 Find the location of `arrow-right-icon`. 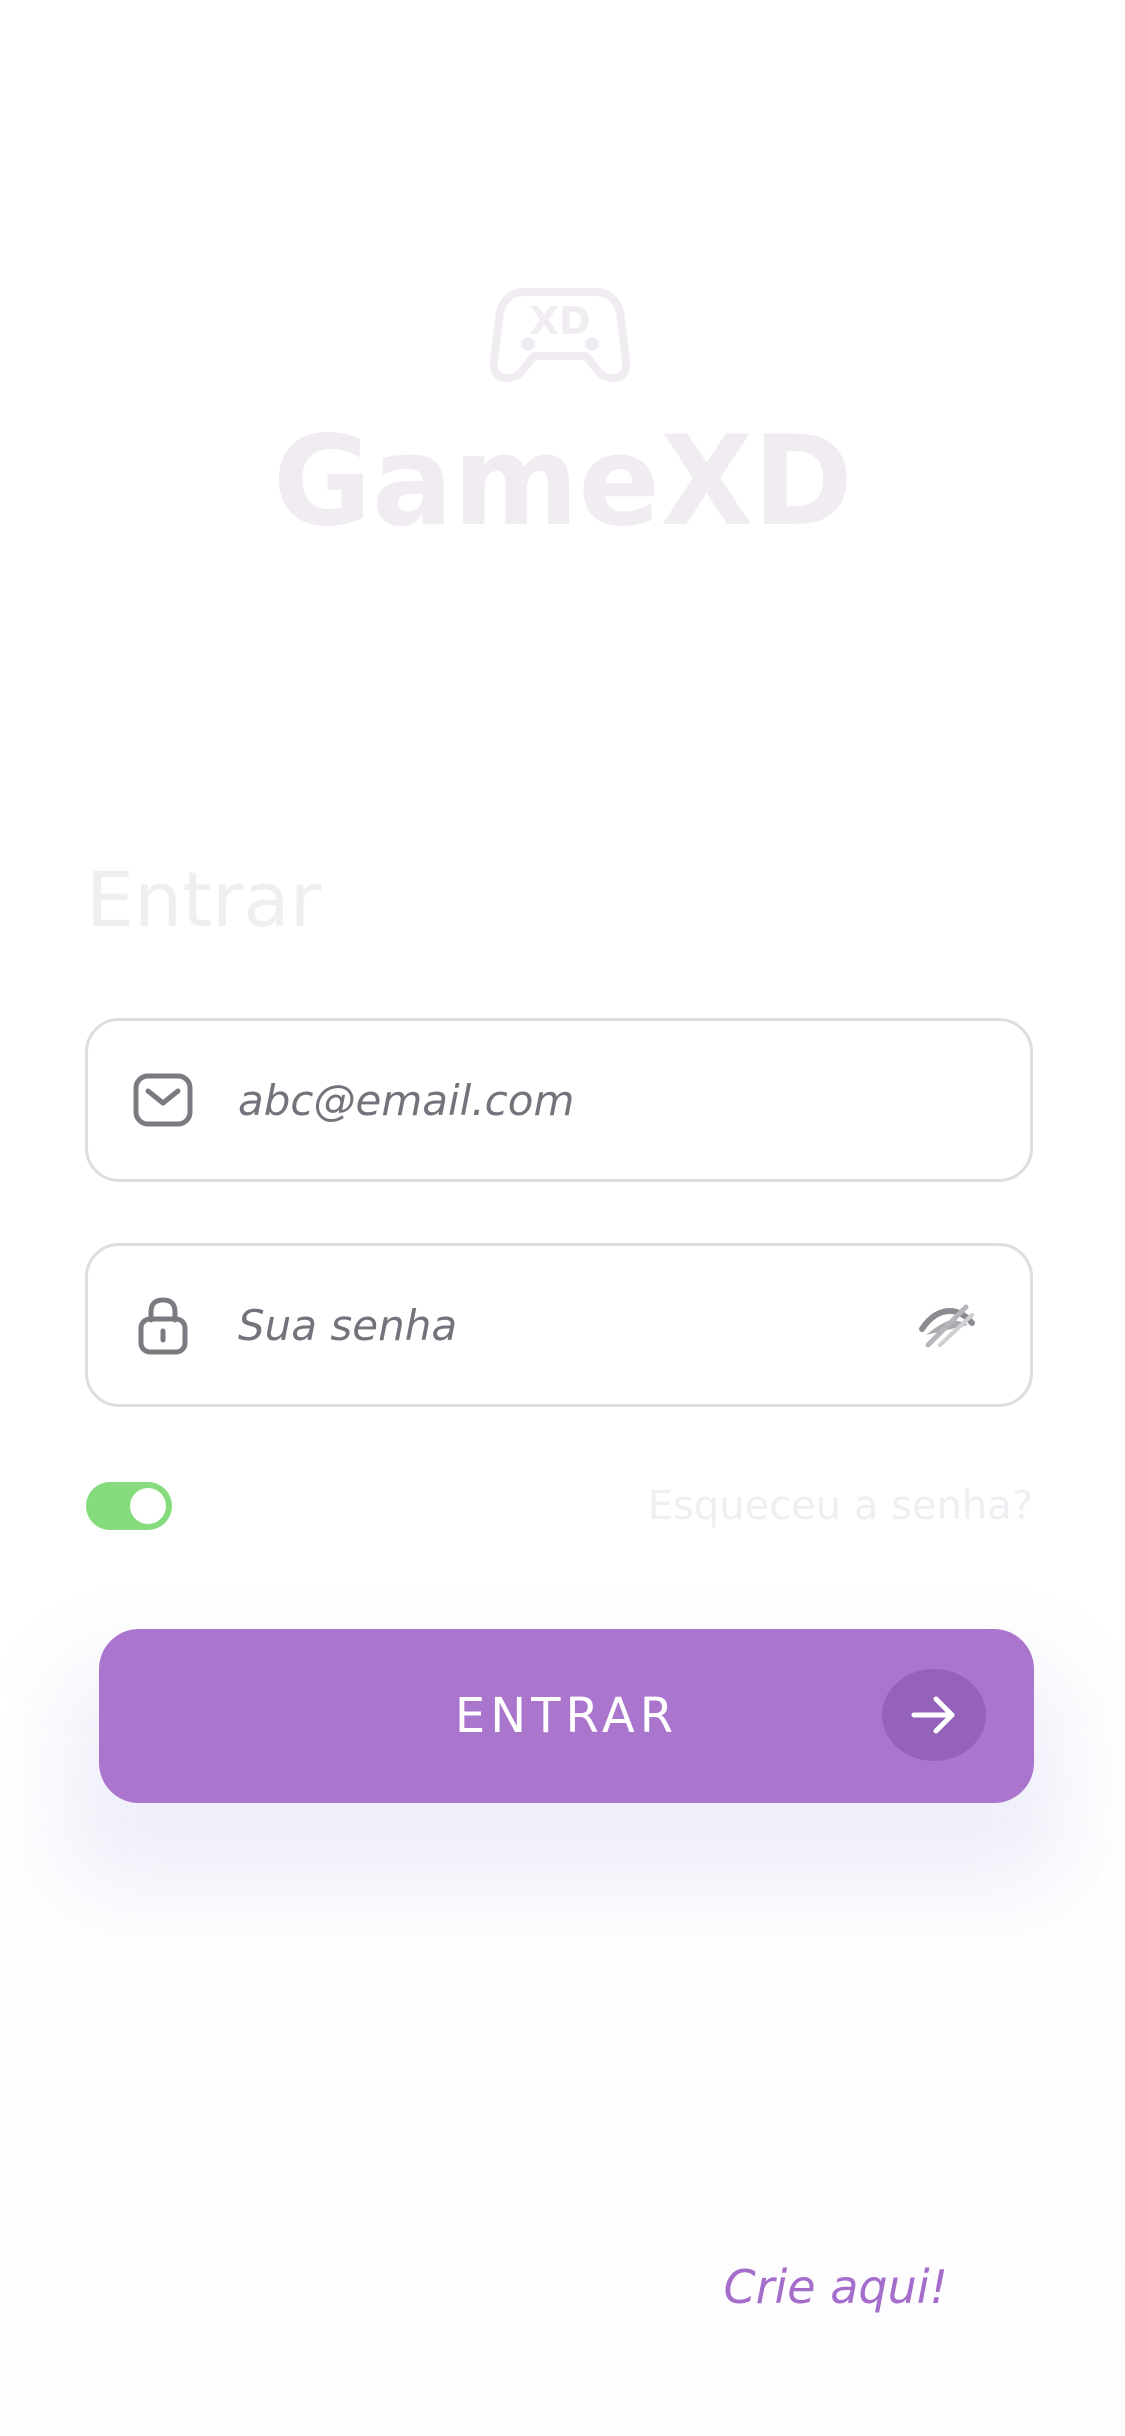

arrow-right-icon is located at coordinates (933, 1715).